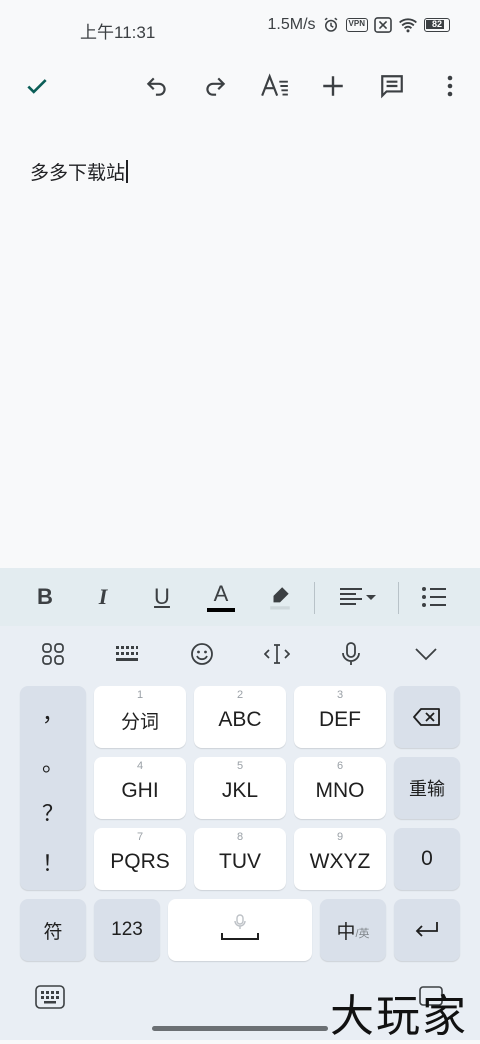  I want to click on comment-icon, so click(392, 86).